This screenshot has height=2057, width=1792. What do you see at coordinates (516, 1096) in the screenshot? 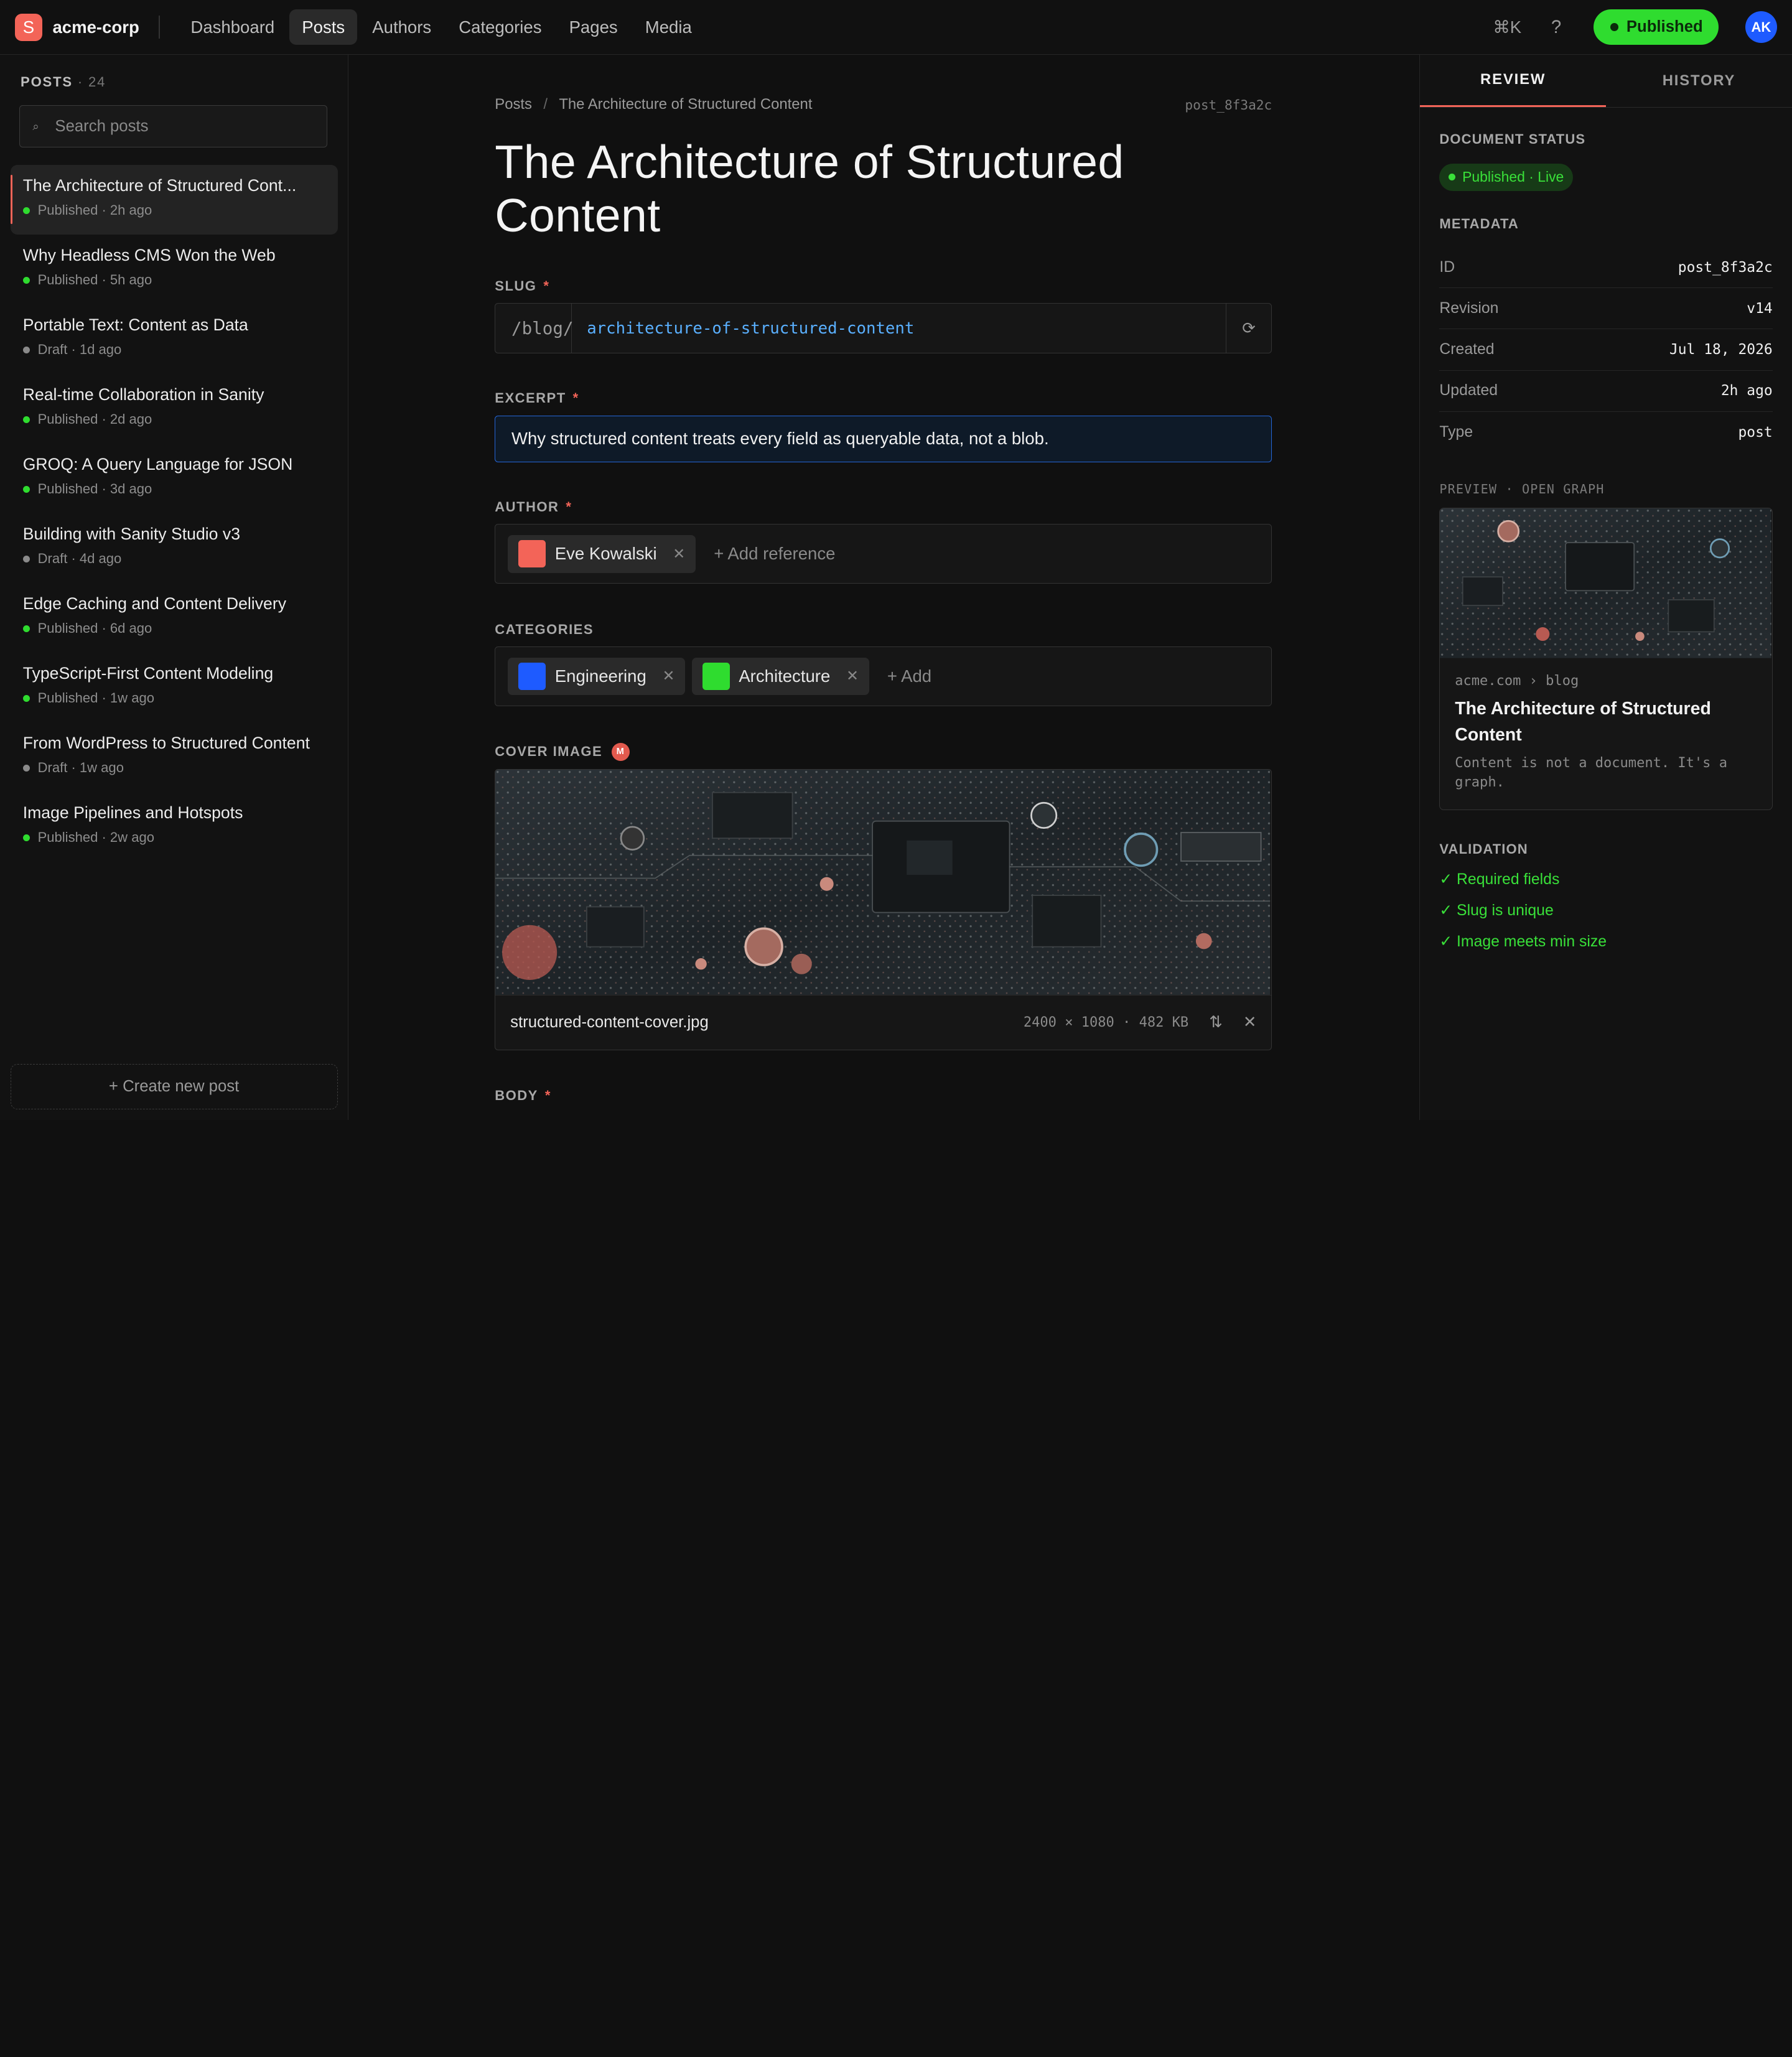
I see `body-label-text: BODY` at bounding box center [516, 1096].